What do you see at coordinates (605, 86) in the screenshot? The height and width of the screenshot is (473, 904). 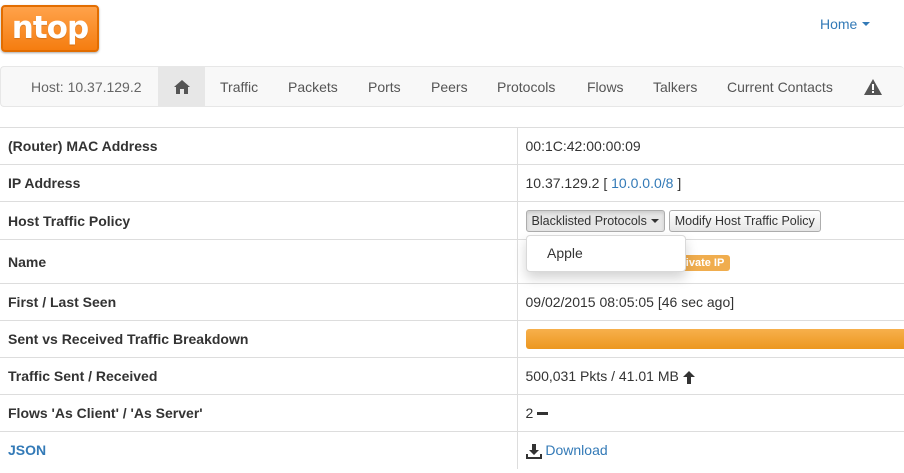 I see `tab-flows: Flows` at bounding box center [605, 86].